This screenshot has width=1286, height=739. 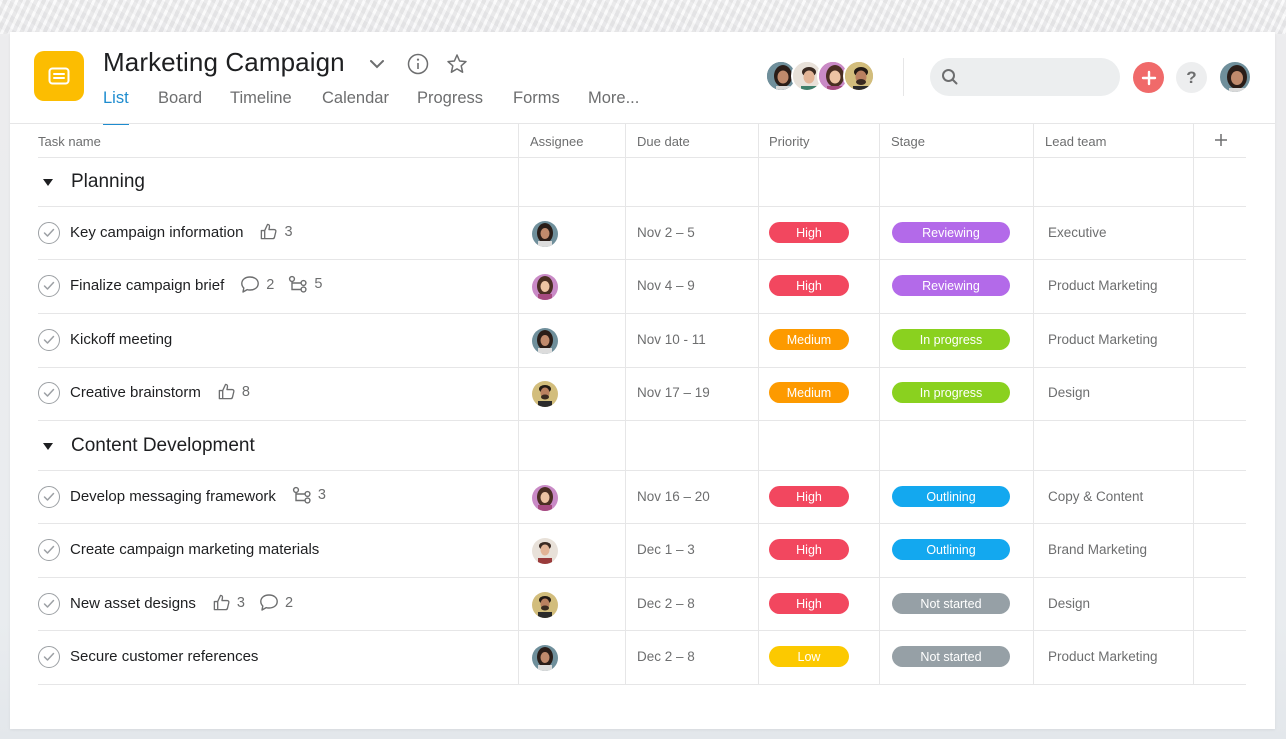 I want to click on column-header-lead-team: Lead team, so click(x=1070, y=141).